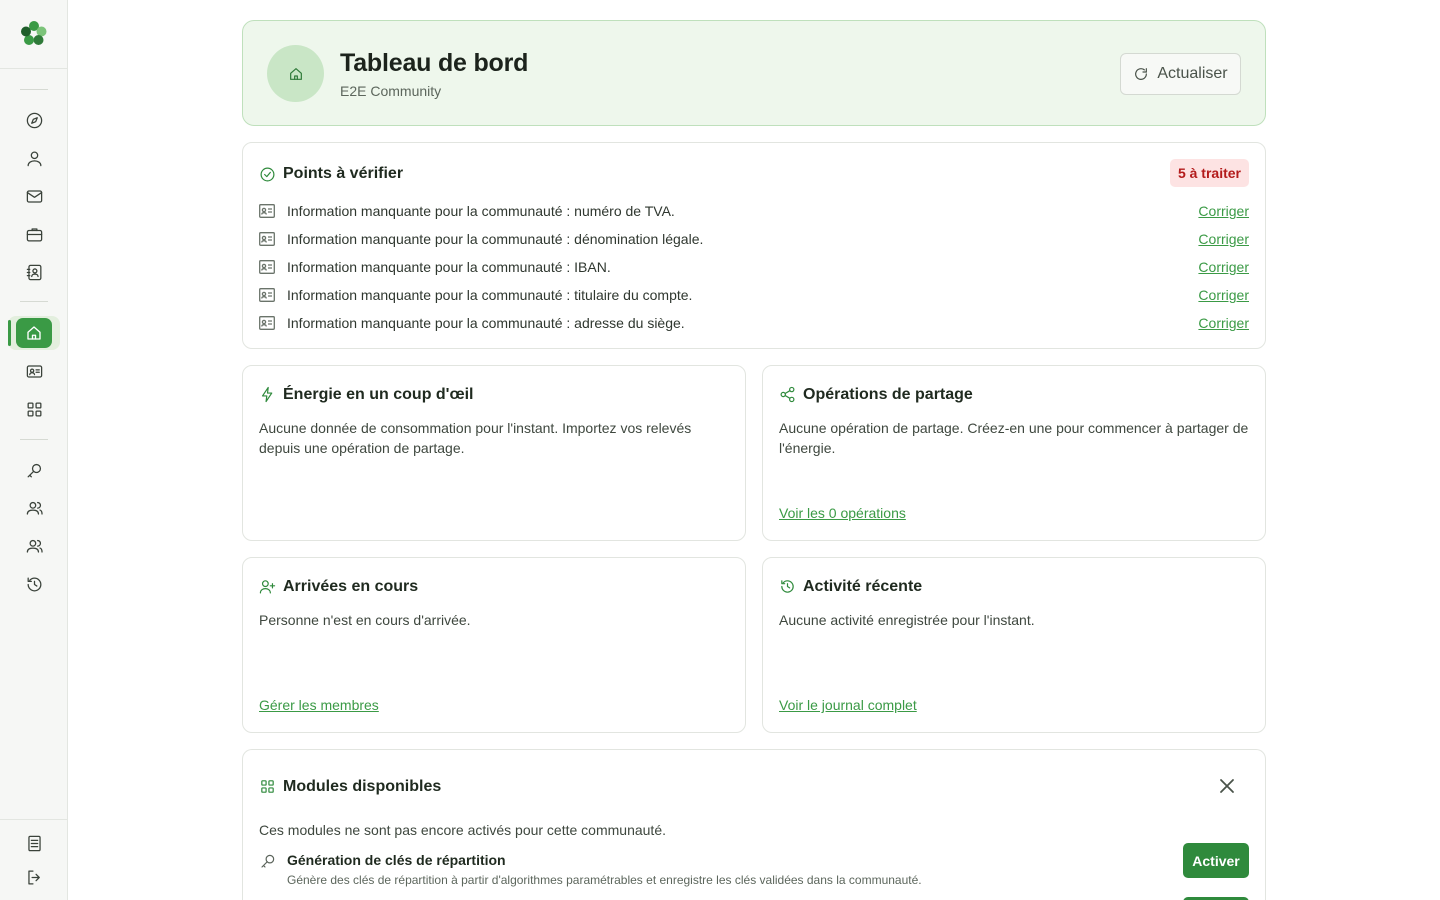  What do you see at coordinates (391, 91) in the screenshot?
I see `community-name: E2E Community` at bounding box center [391, 91].